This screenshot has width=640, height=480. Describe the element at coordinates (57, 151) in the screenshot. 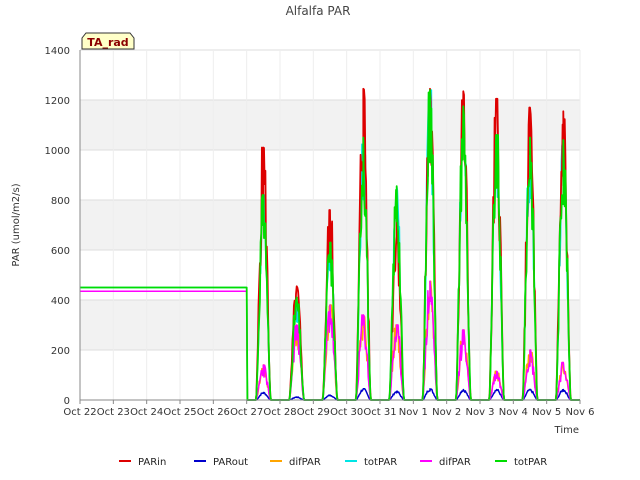

I see `y-tick-label: 1000` at that location.